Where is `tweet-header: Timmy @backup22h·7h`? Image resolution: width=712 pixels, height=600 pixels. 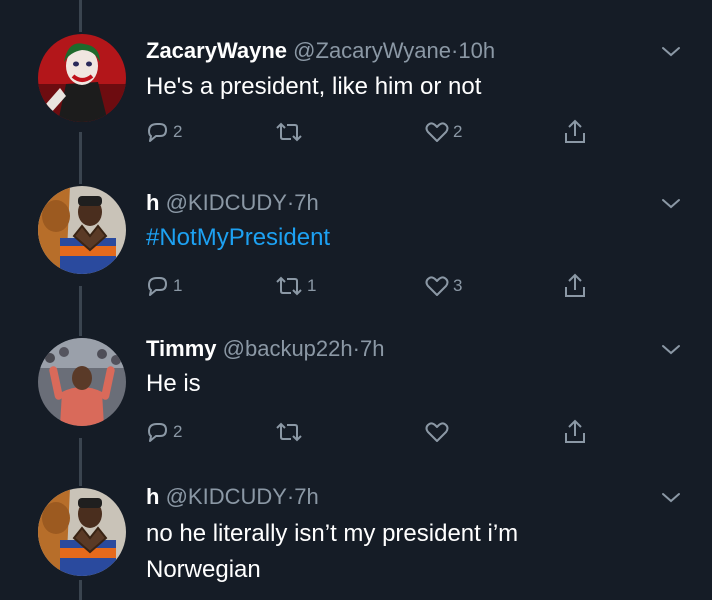
tweet-header: Timmy @backup22h·7h is located at coordinates (265, 349).